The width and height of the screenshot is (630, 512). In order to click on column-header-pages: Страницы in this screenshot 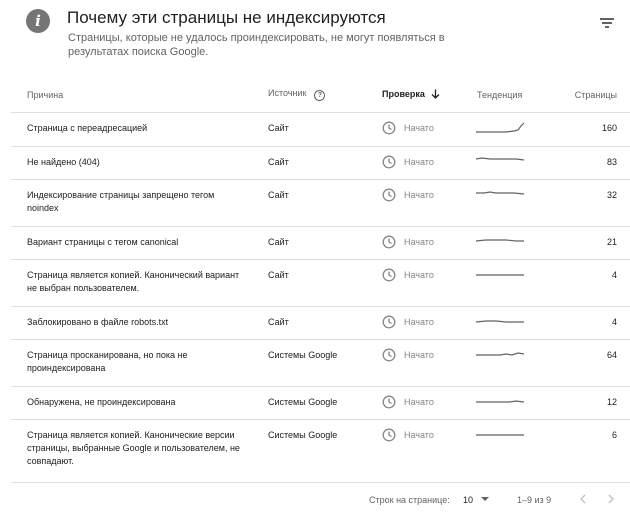, I will do `click(596, 95)`.